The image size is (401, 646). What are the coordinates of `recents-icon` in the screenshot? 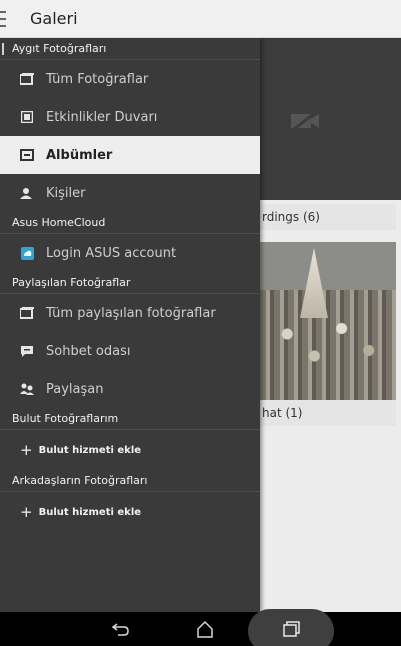 It's located at (291, 629).